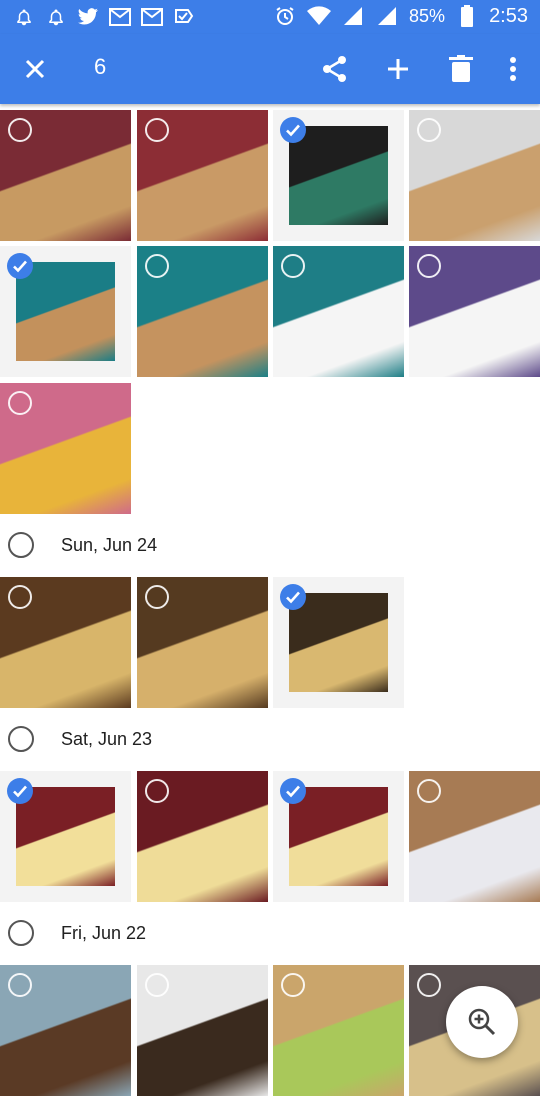 The width and height of the screenshot is (540, 1096). What do you see at coordinates (467, 16) in the screenshot?
I see `battery-icon` at bounding box center [467, 16].